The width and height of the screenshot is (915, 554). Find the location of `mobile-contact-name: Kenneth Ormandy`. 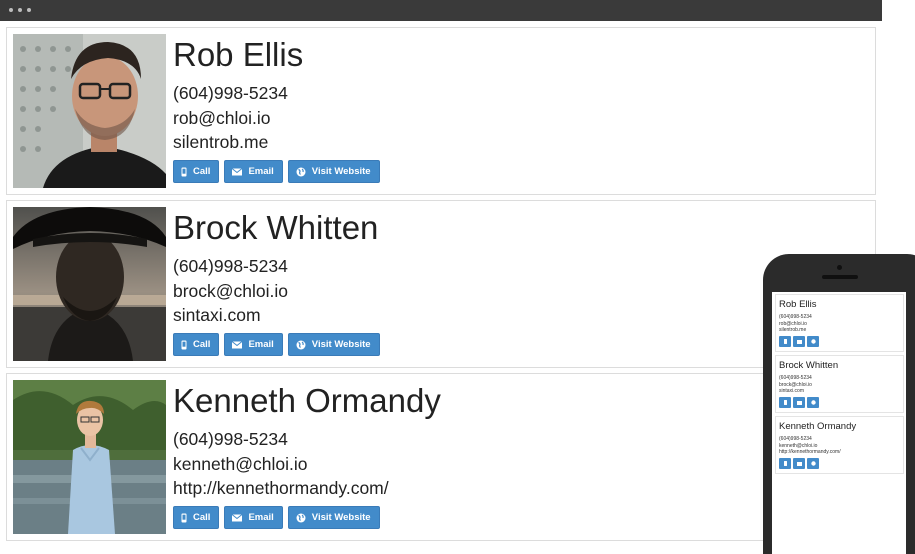

mobile-contact-name: Kenneth Ormandy is located at coordinates (818, 426).